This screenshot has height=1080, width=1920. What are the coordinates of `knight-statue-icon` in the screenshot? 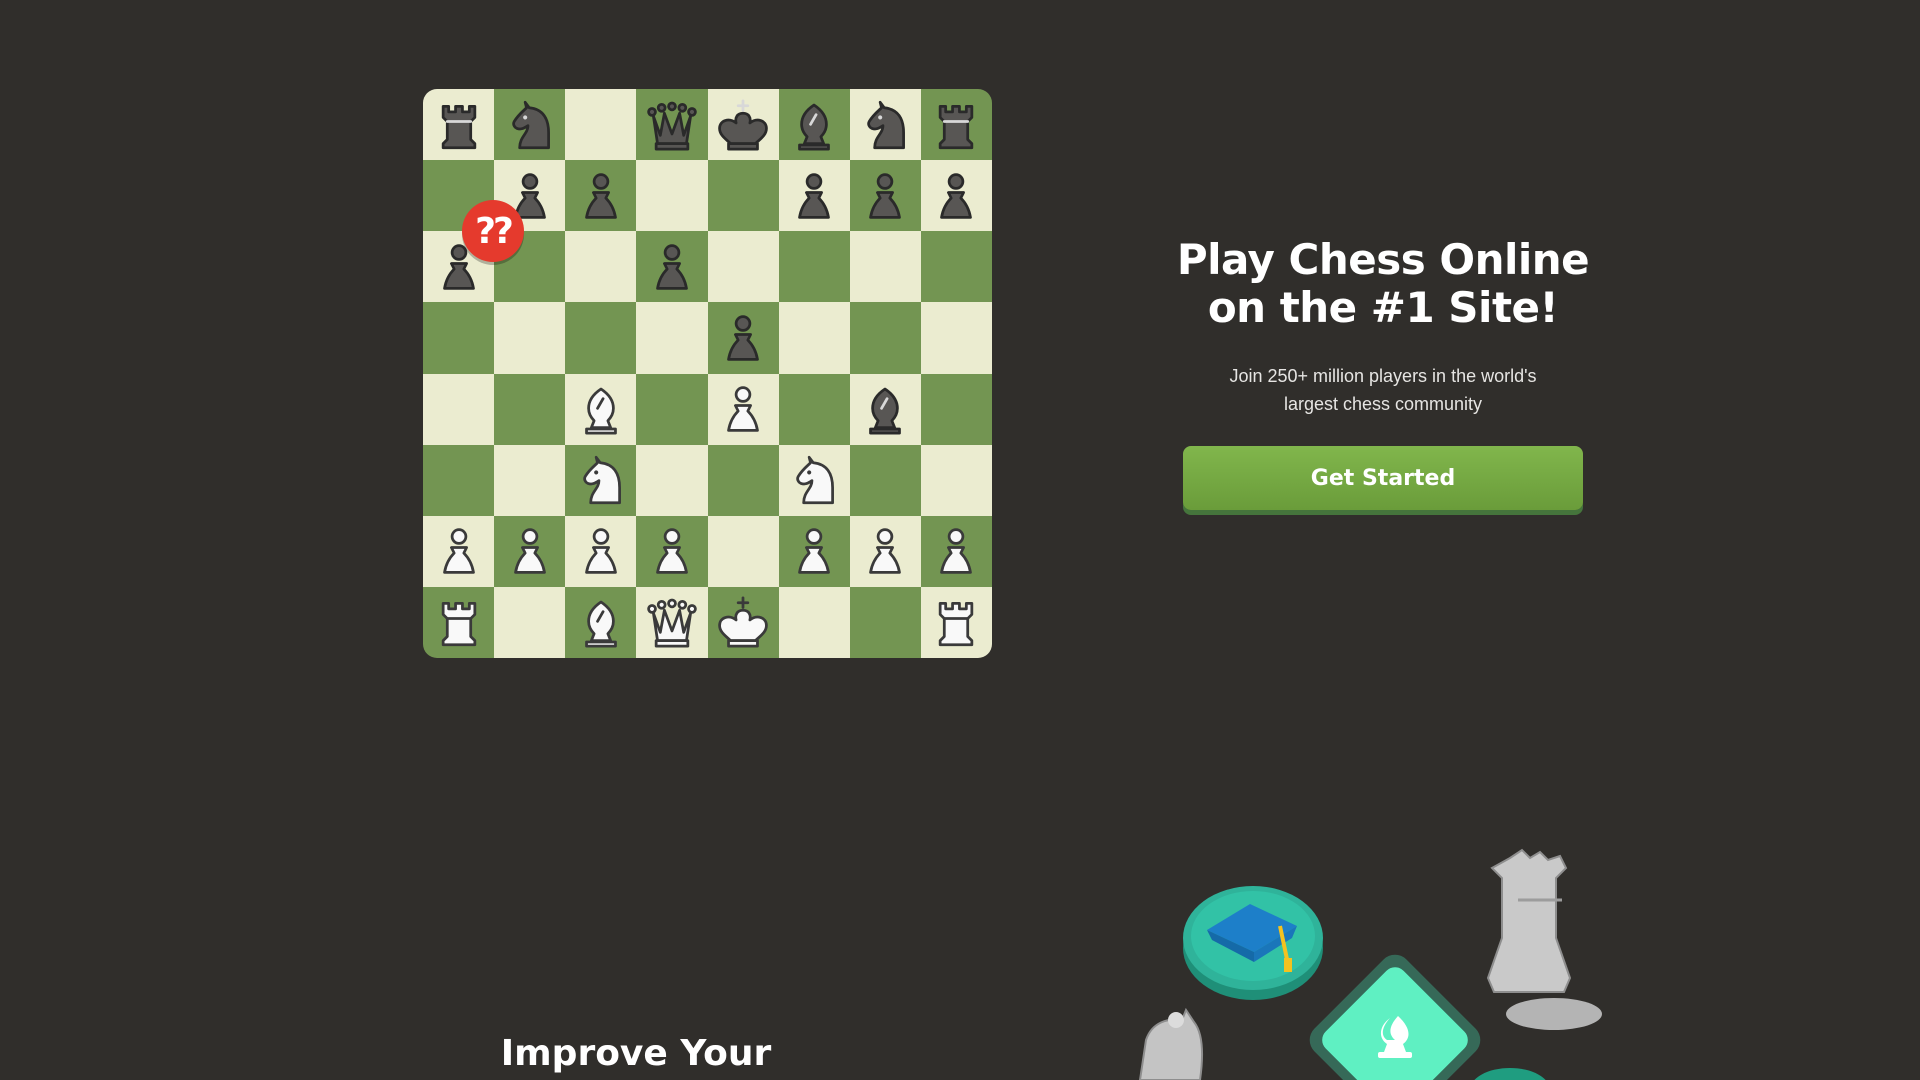 It's located at (1170, 1043).